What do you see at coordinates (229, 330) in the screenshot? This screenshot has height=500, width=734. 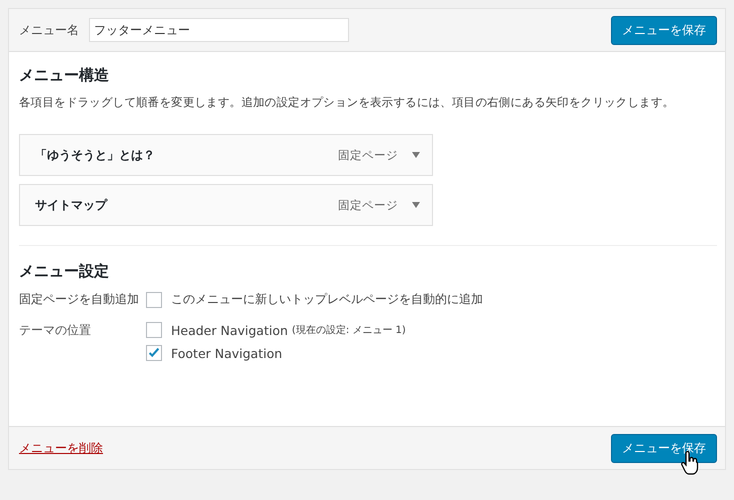 I see `option-label: Header Navigation` at bounding box center [229, 330].